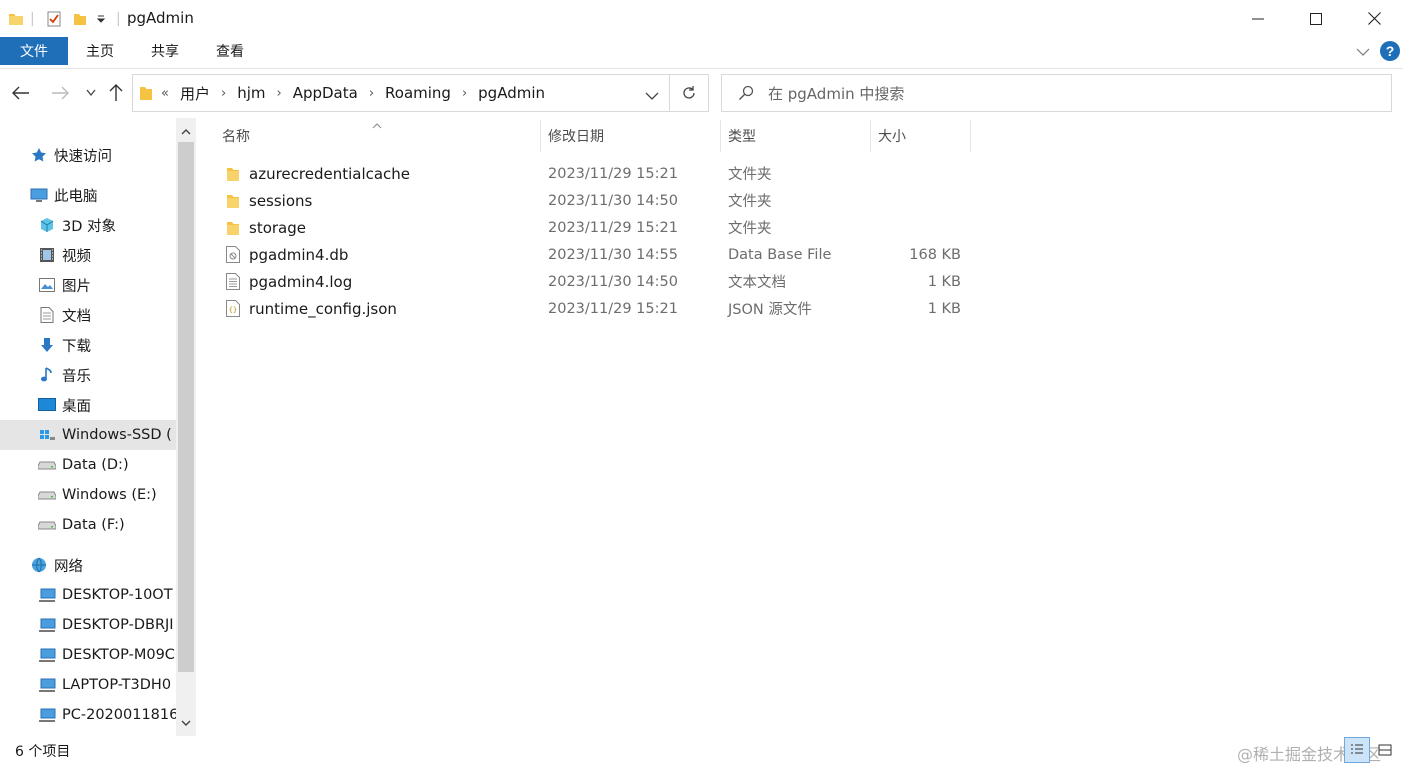 The width and height of the screenshot is (1403, 767). Describe the element at coordinates (378, 136) in the screenshot. I see `column-header-name: 名称` at that location.